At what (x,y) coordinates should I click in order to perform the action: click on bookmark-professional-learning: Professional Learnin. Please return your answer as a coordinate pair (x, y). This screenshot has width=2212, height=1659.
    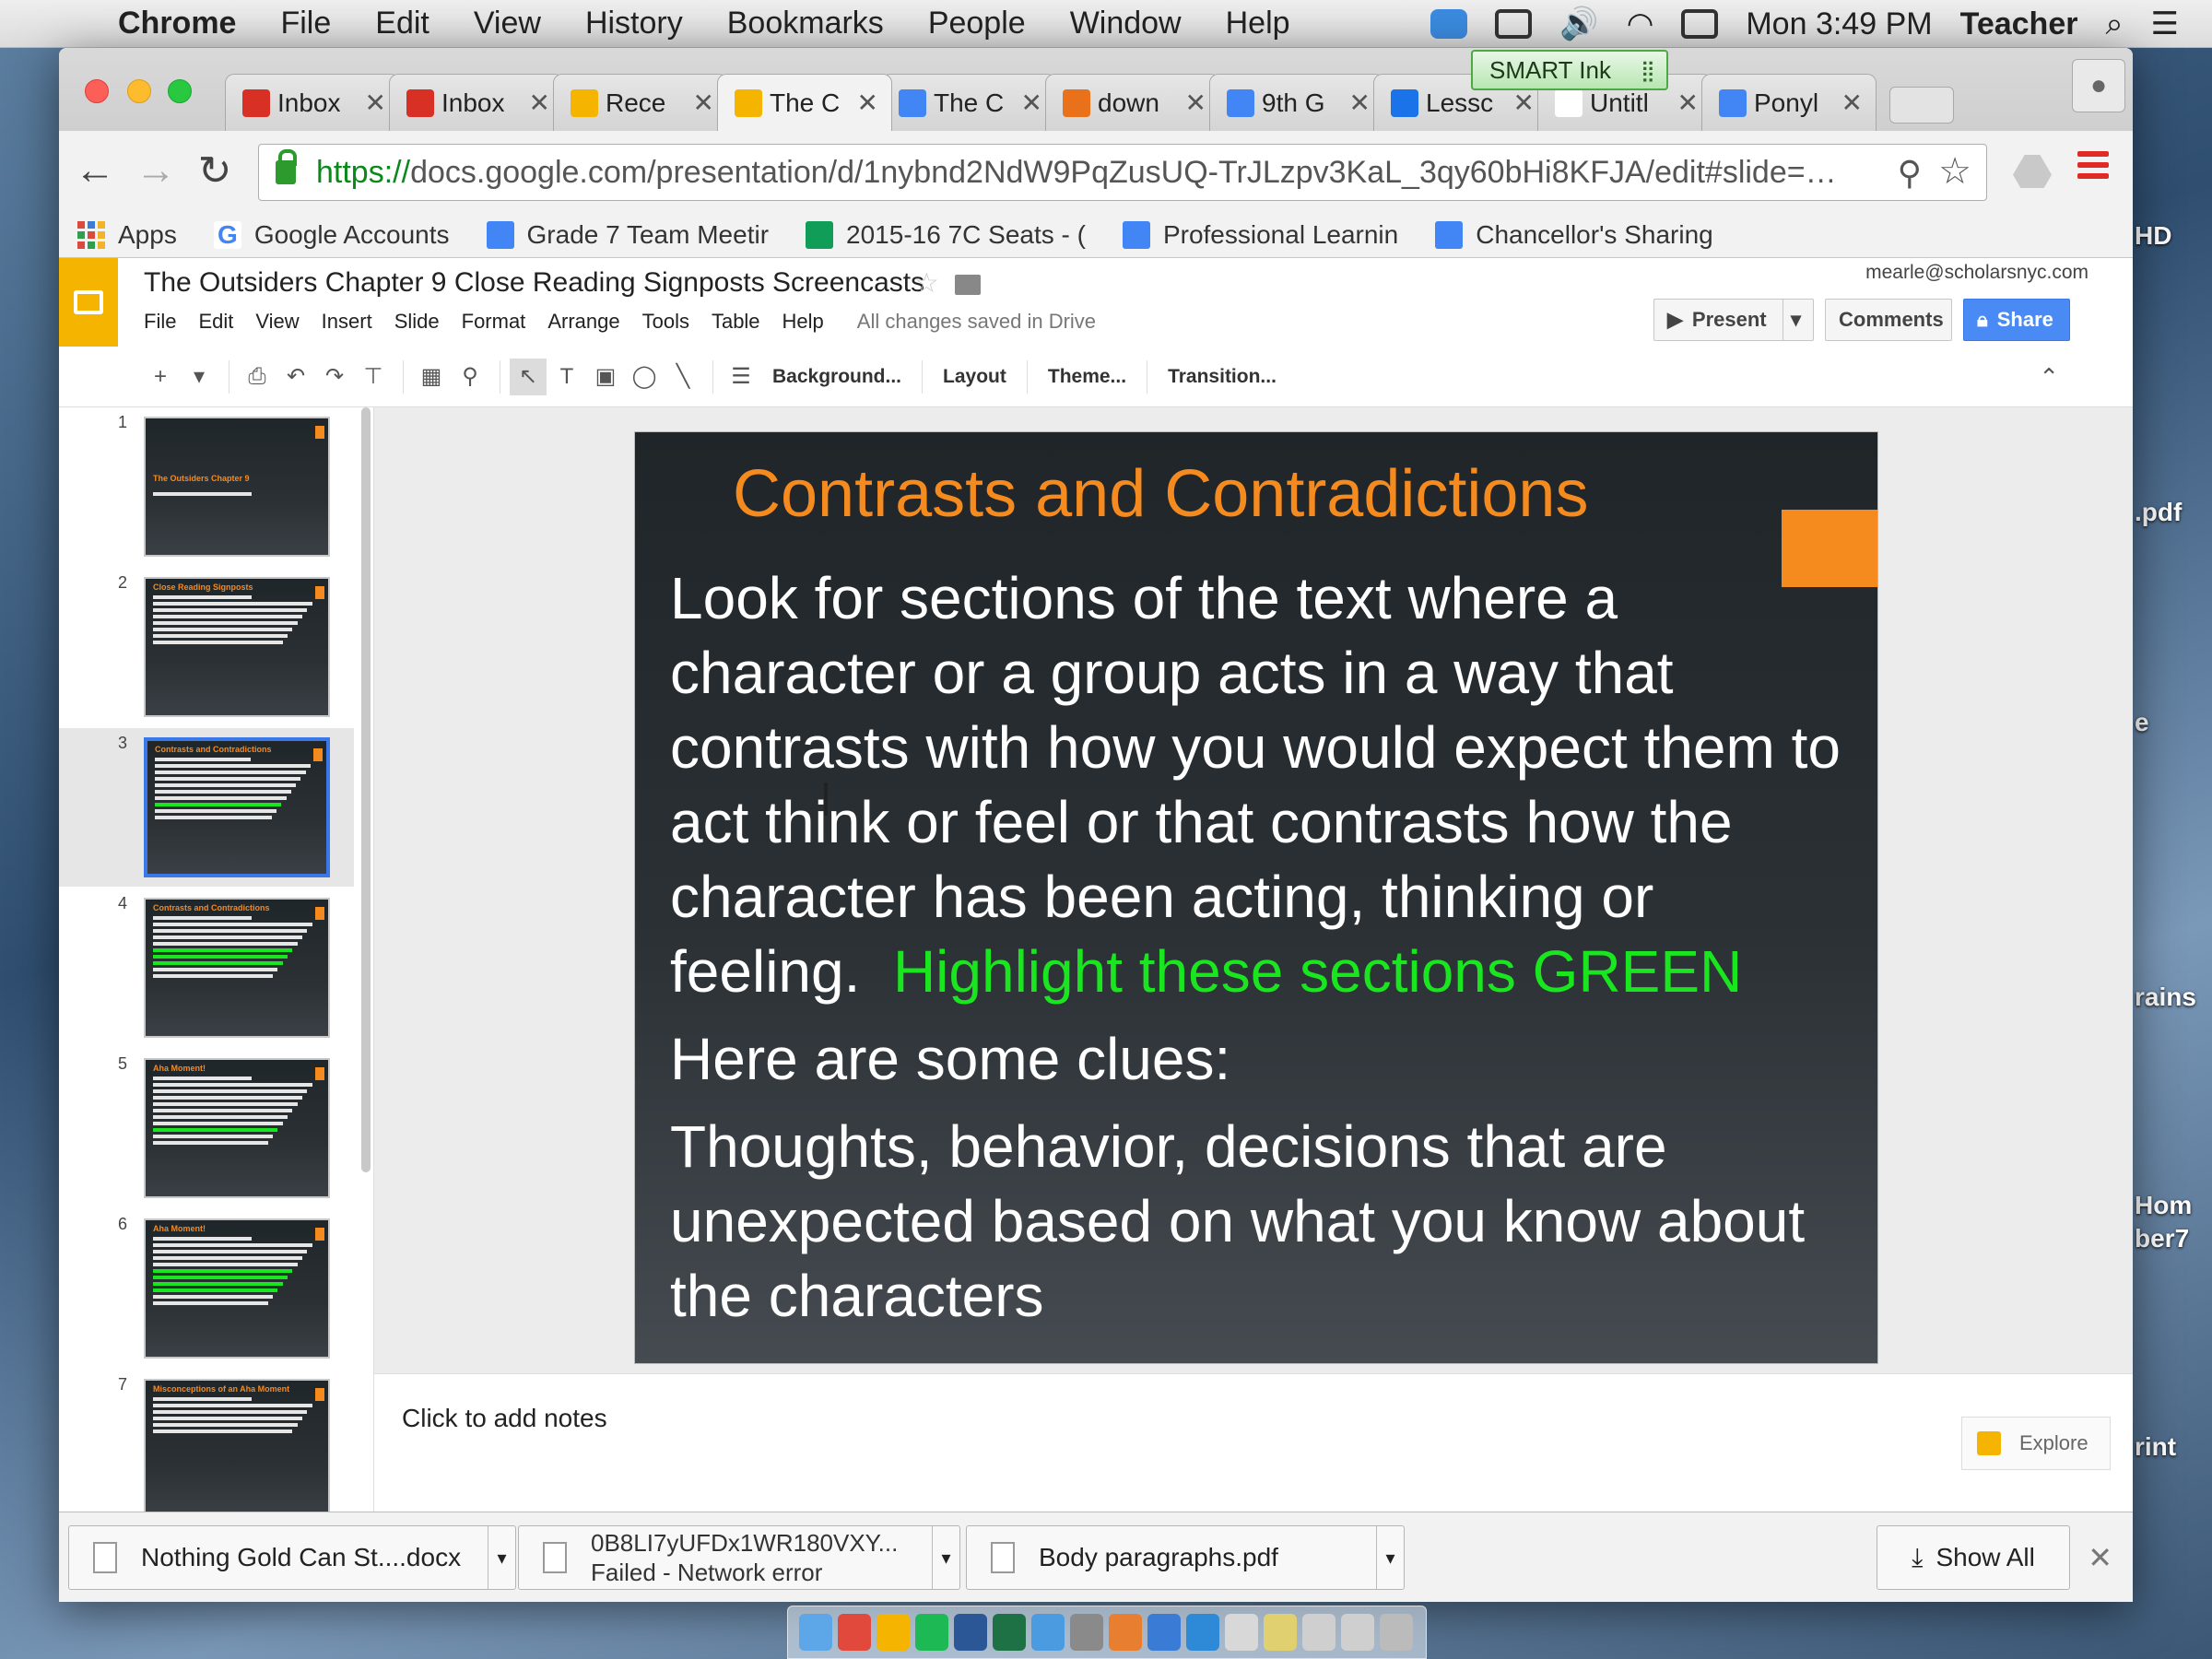
    Looking at the image, I should click on (1260, 235).